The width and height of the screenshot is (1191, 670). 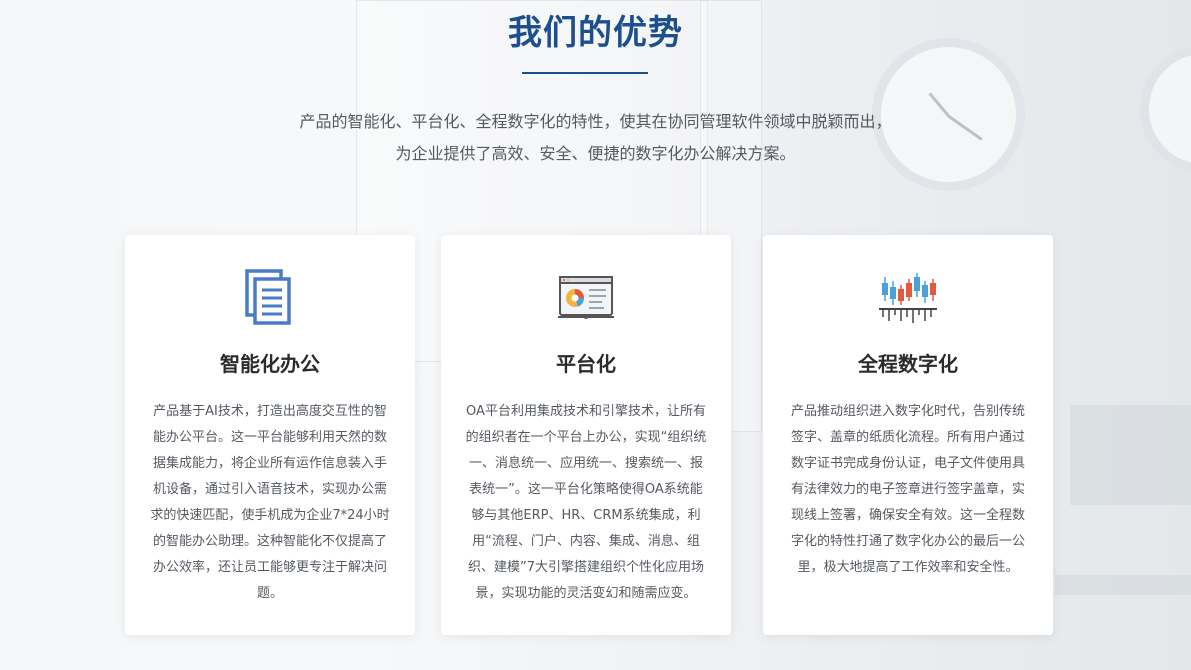 I want to click on candlestick-chart-icon, so click(x=908, y=298).